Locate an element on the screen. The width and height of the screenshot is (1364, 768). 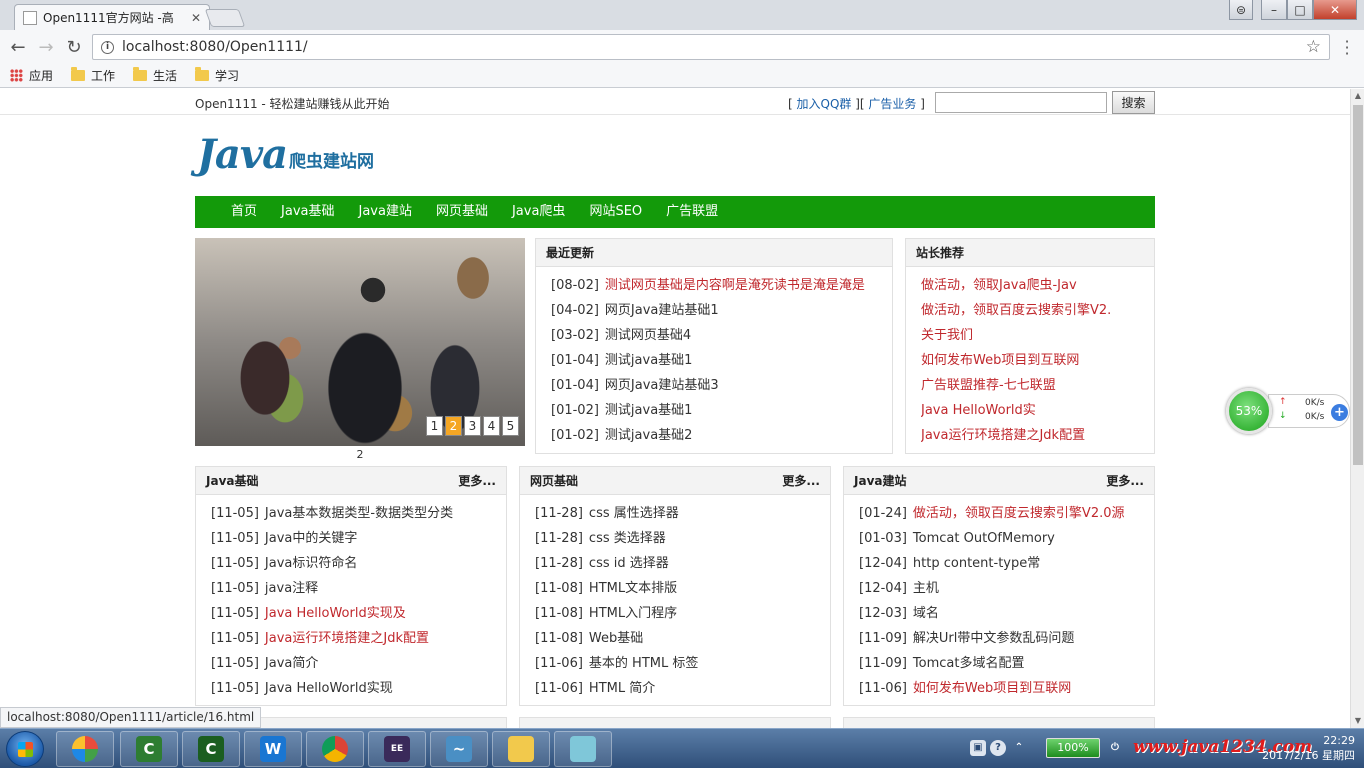
article-title-link: 域名 is located at coordinates (926, 613).